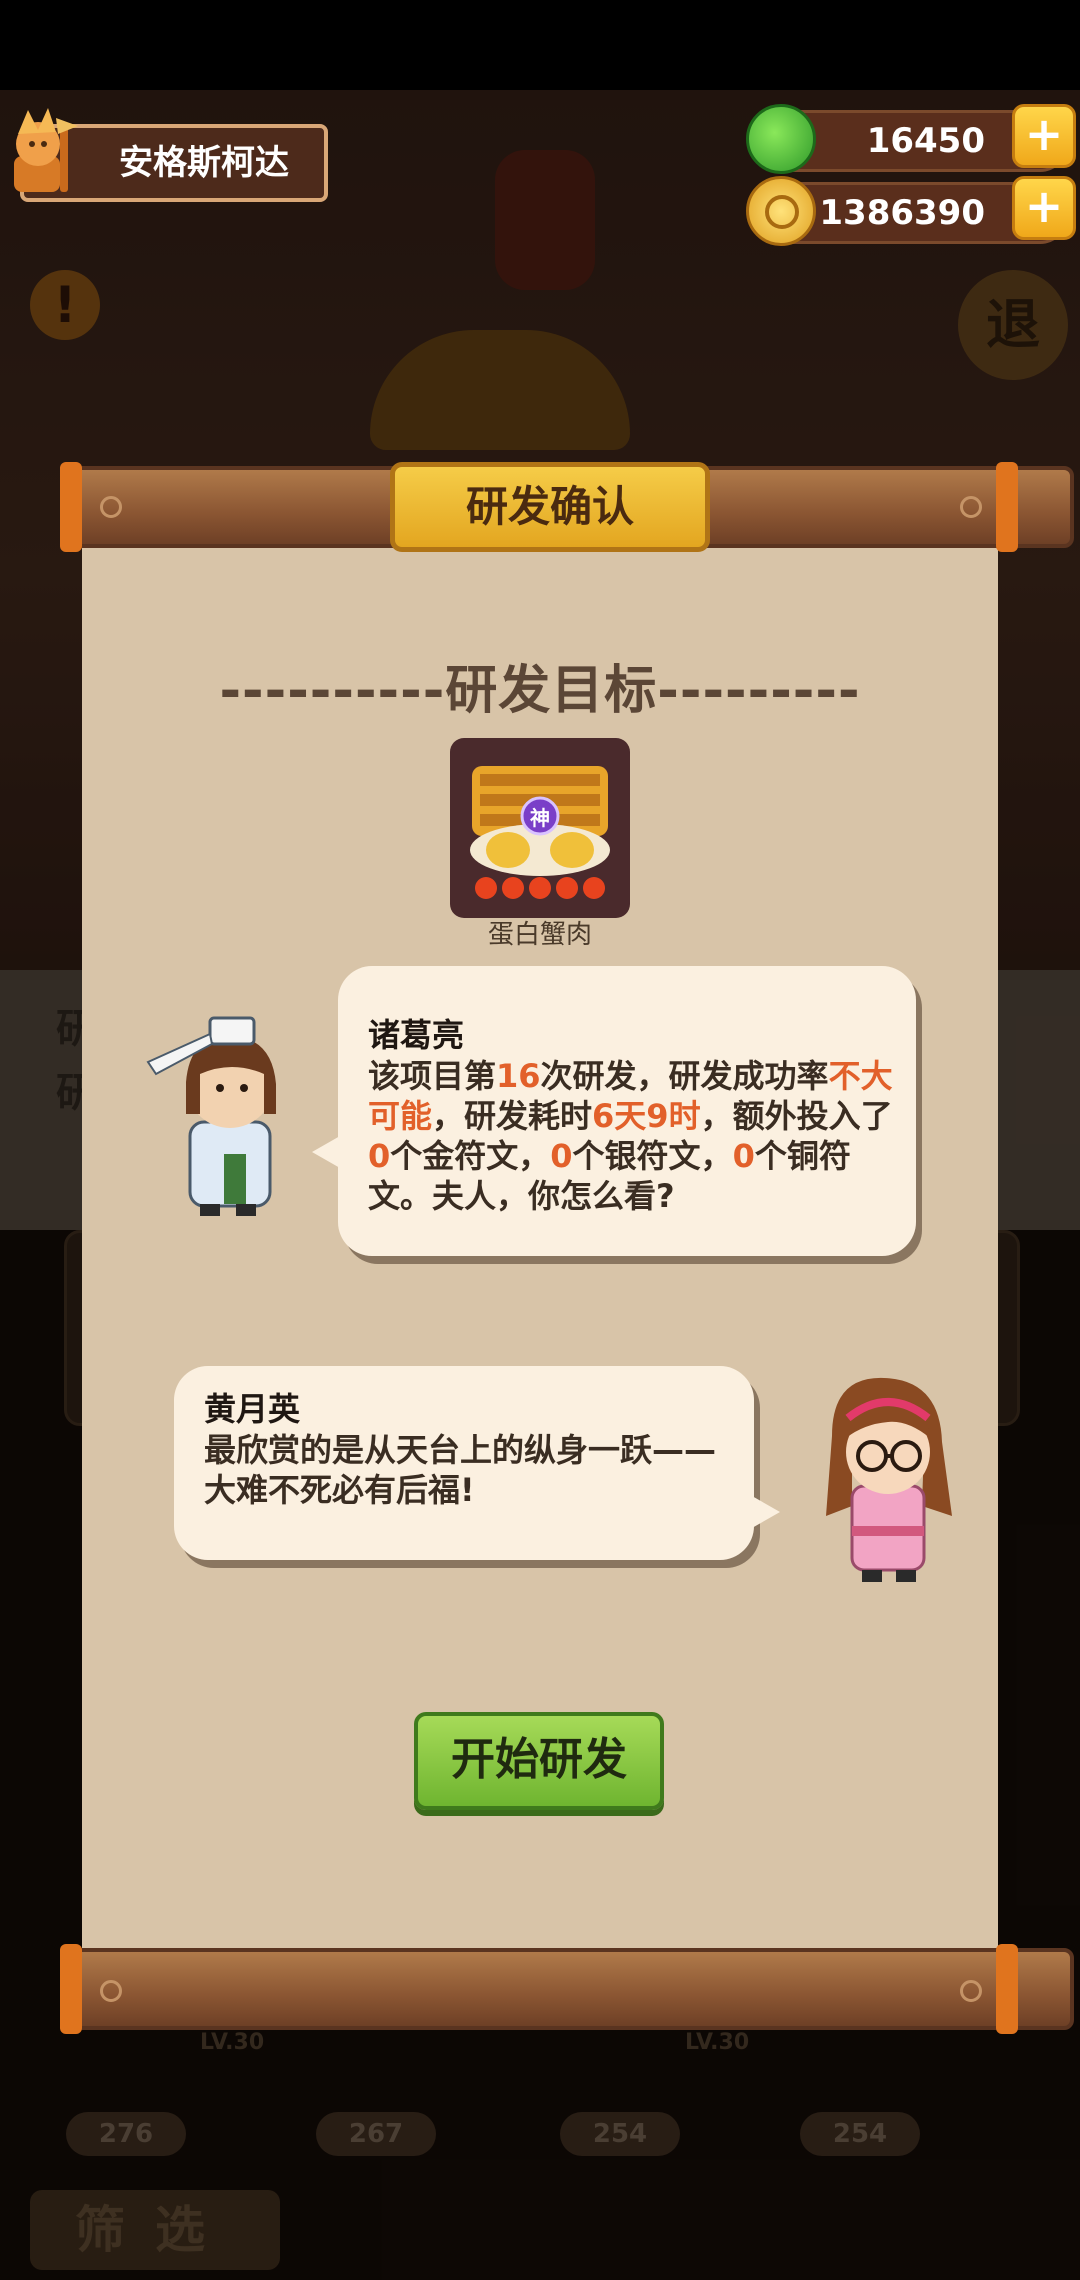 The image size is (1080, 2280). What do you see at coordinates (460, 1470) in the screenshot?
I see `wife-speech: 最欣赏的是从天台上的纵身一跃——大难不死必有后福!` at bounding box center [460, 1470].